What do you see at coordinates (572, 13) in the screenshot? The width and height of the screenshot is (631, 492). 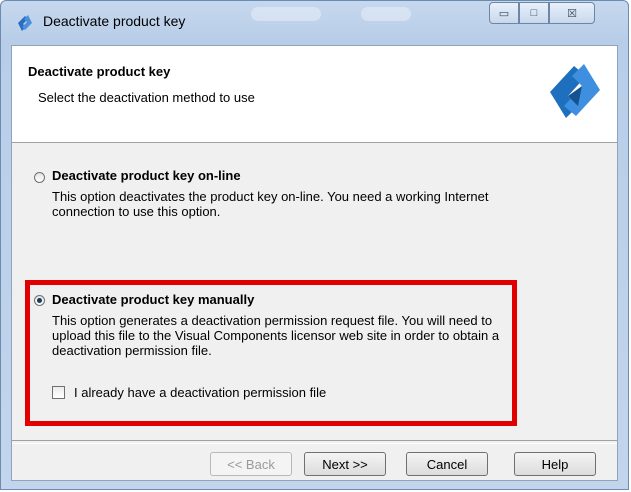 I see `close-button: ☒` at bounding box center [572, 13].